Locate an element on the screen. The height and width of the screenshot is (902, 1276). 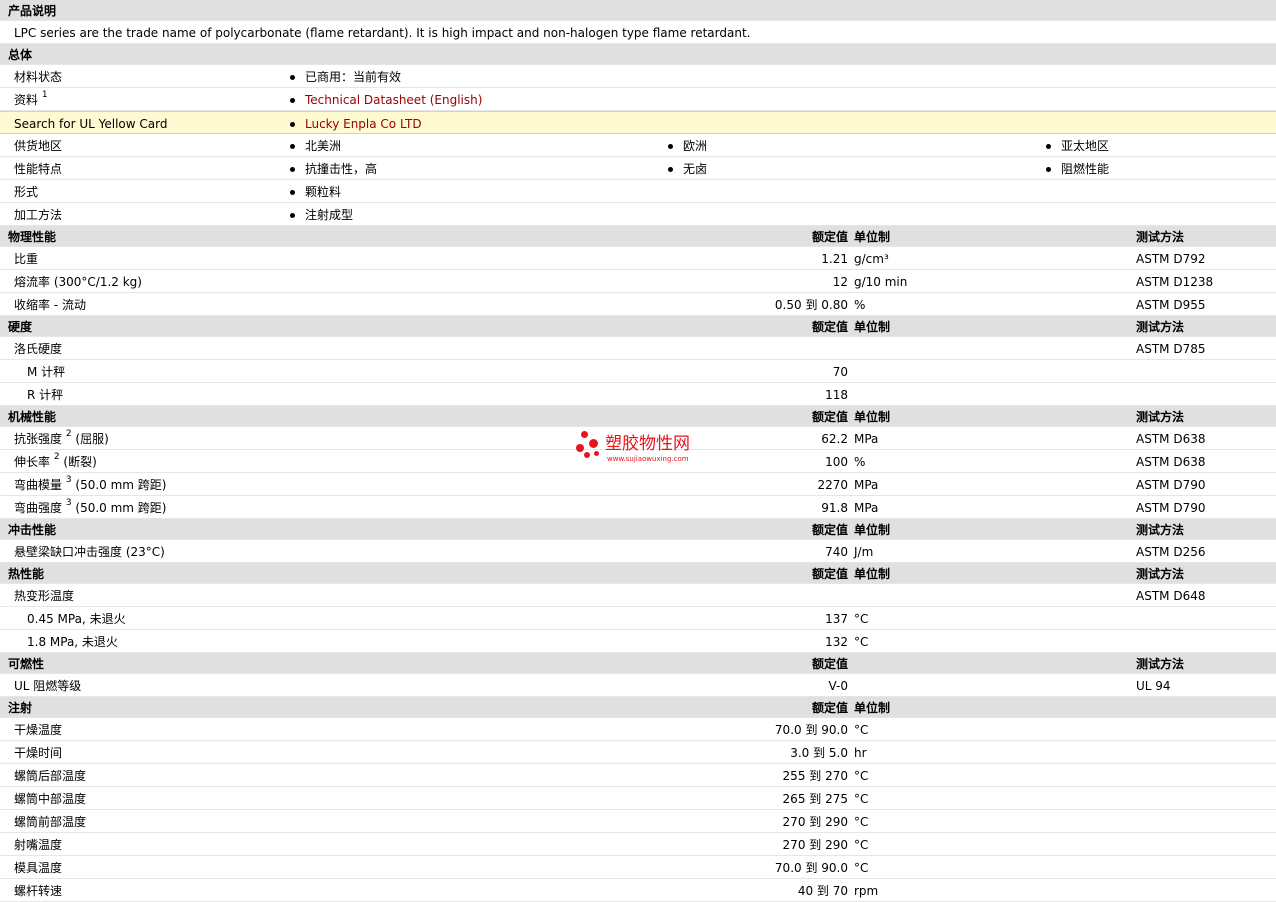
property-label: 干燥温度 is located at coordinates (38, 730).